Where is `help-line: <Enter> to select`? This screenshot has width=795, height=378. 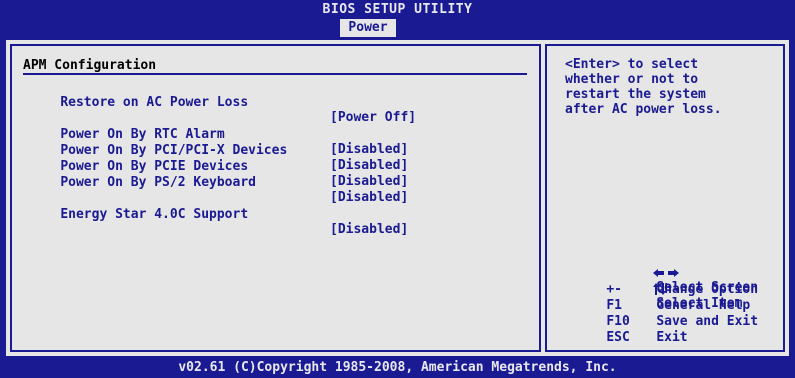
help-line: <Enter> to select is located at coordinates (632, 64).